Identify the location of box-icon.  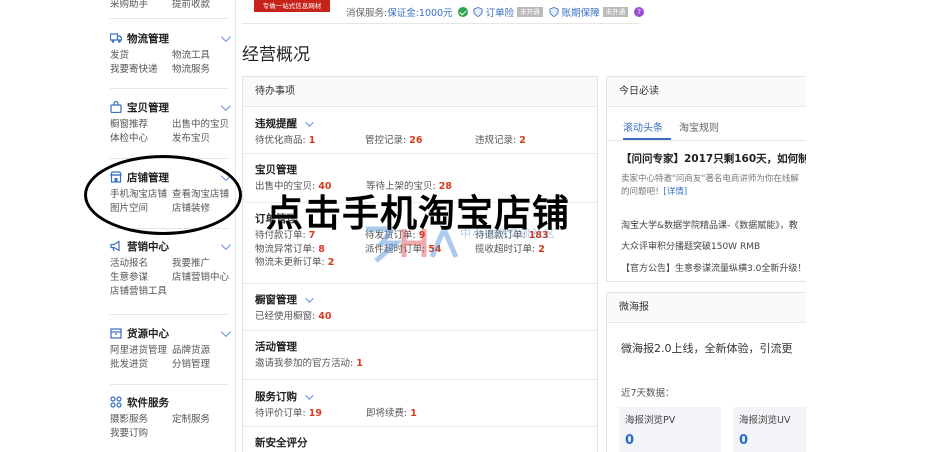
(116, 333).